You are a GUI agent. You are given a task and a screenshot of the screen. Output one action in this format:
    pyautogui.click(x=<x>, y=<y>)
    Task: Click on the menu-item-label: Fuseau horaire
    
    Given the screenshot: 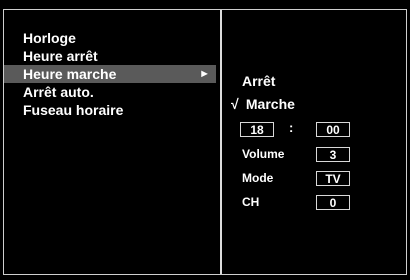 What is the action you would take?
    pyautogui.click(x=73, y=110)
    